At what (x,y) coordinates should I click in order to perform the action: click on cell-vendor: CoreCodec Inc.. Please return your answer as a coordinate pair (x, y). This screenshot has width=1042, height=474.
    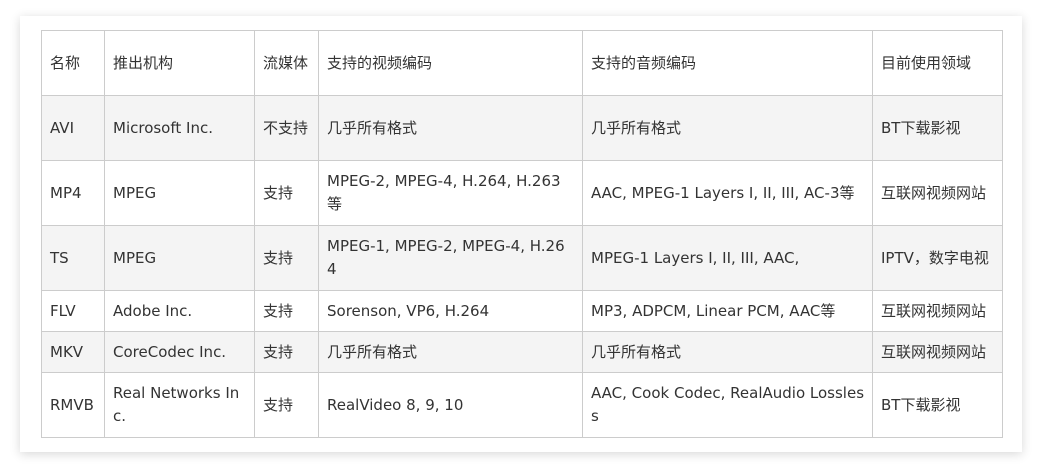
    Looking at the image, I should click on (179, 352).